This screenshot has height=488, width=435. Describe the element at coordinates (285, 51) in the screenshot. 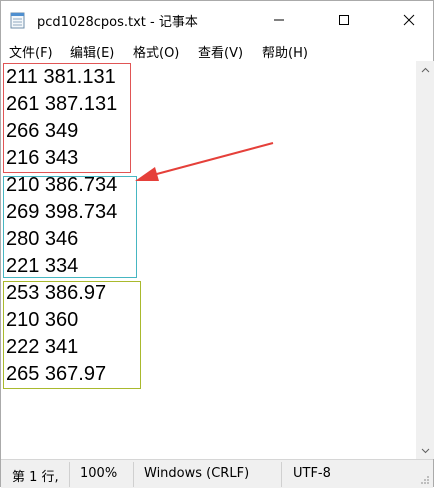

I see `menu-help: 帮助(H)` at that location.